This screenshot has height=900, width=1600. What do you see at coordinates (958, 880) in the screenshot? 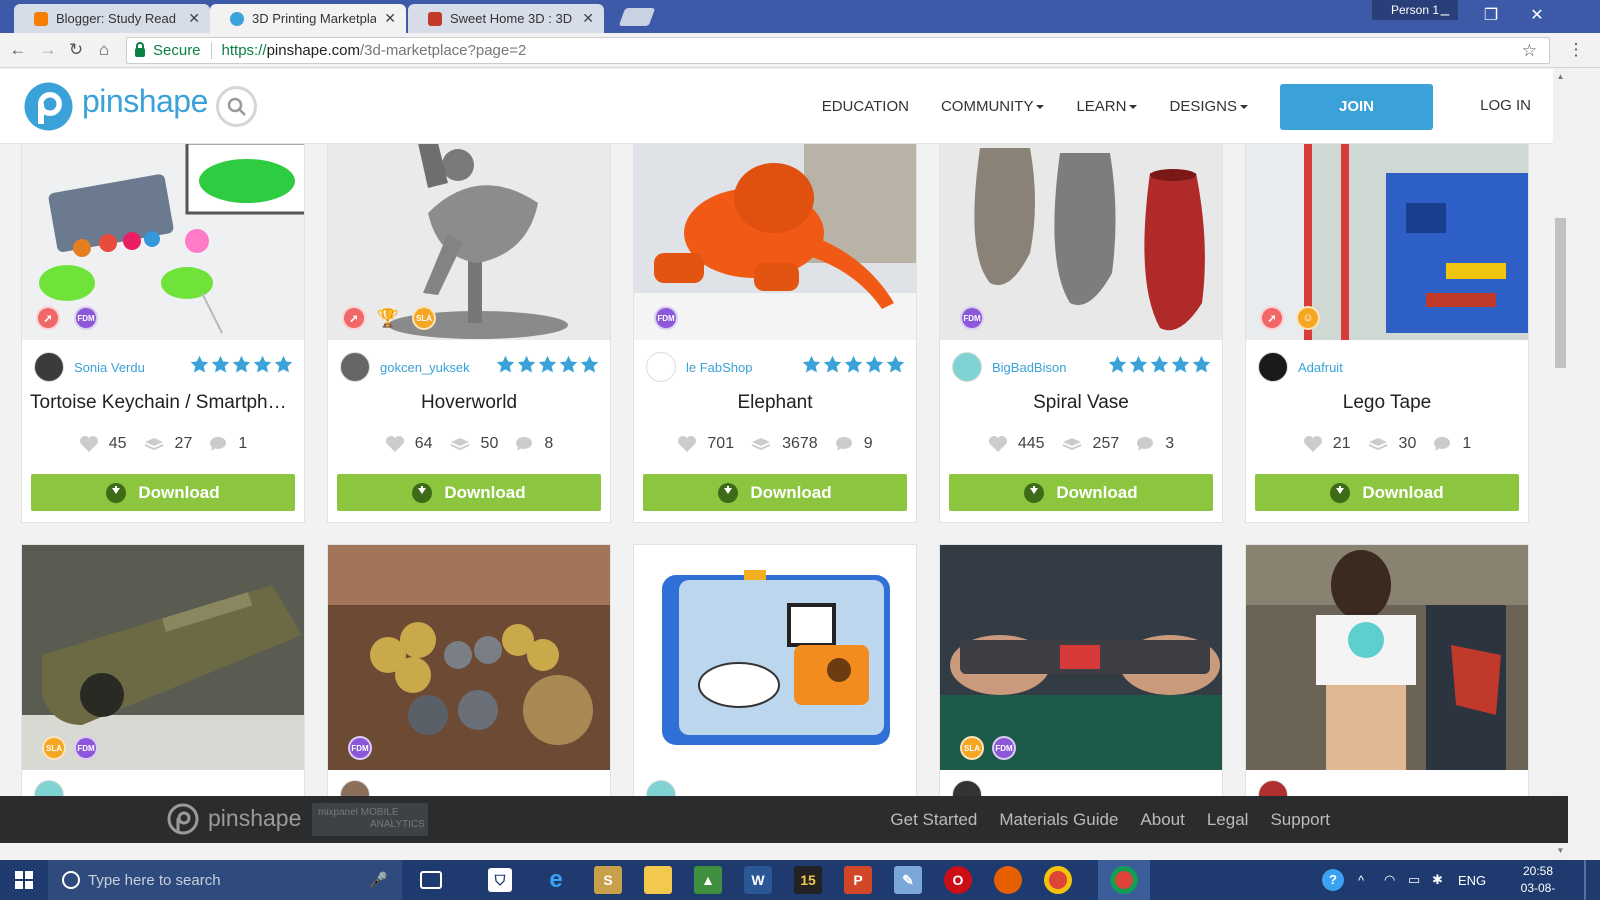
I see `opera-icon: O` at bounding box center [958, 880].